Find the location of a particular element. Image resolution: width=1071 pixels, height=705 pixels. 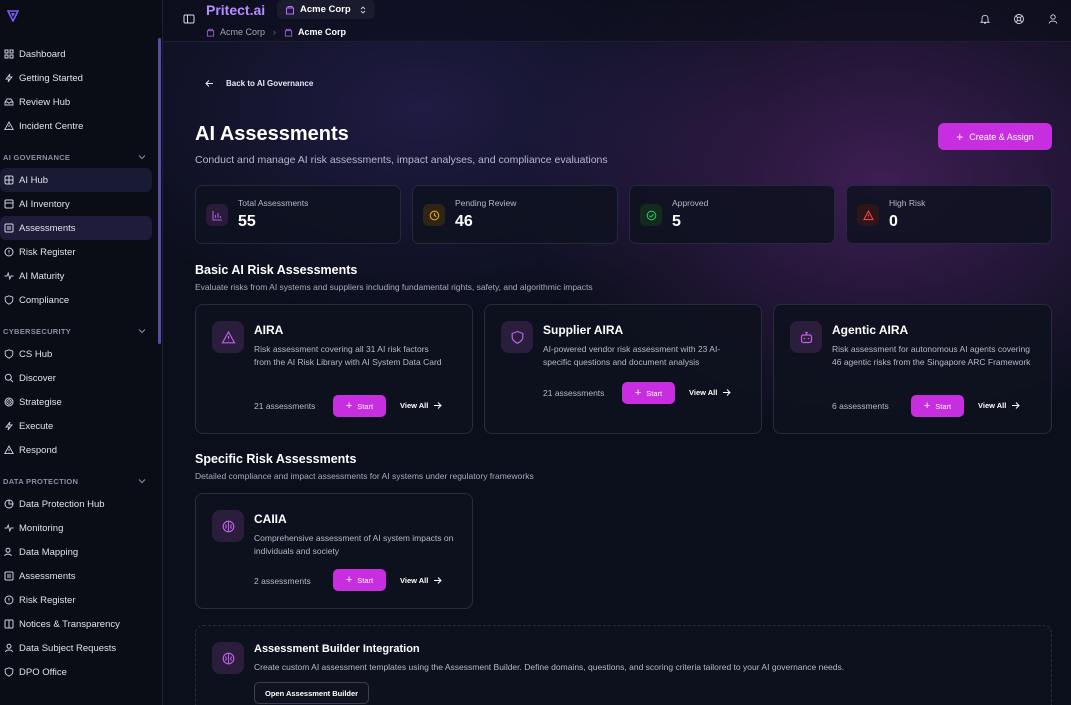

breadcrumb-current: Acme Corp is located at coordinates (322, 32).